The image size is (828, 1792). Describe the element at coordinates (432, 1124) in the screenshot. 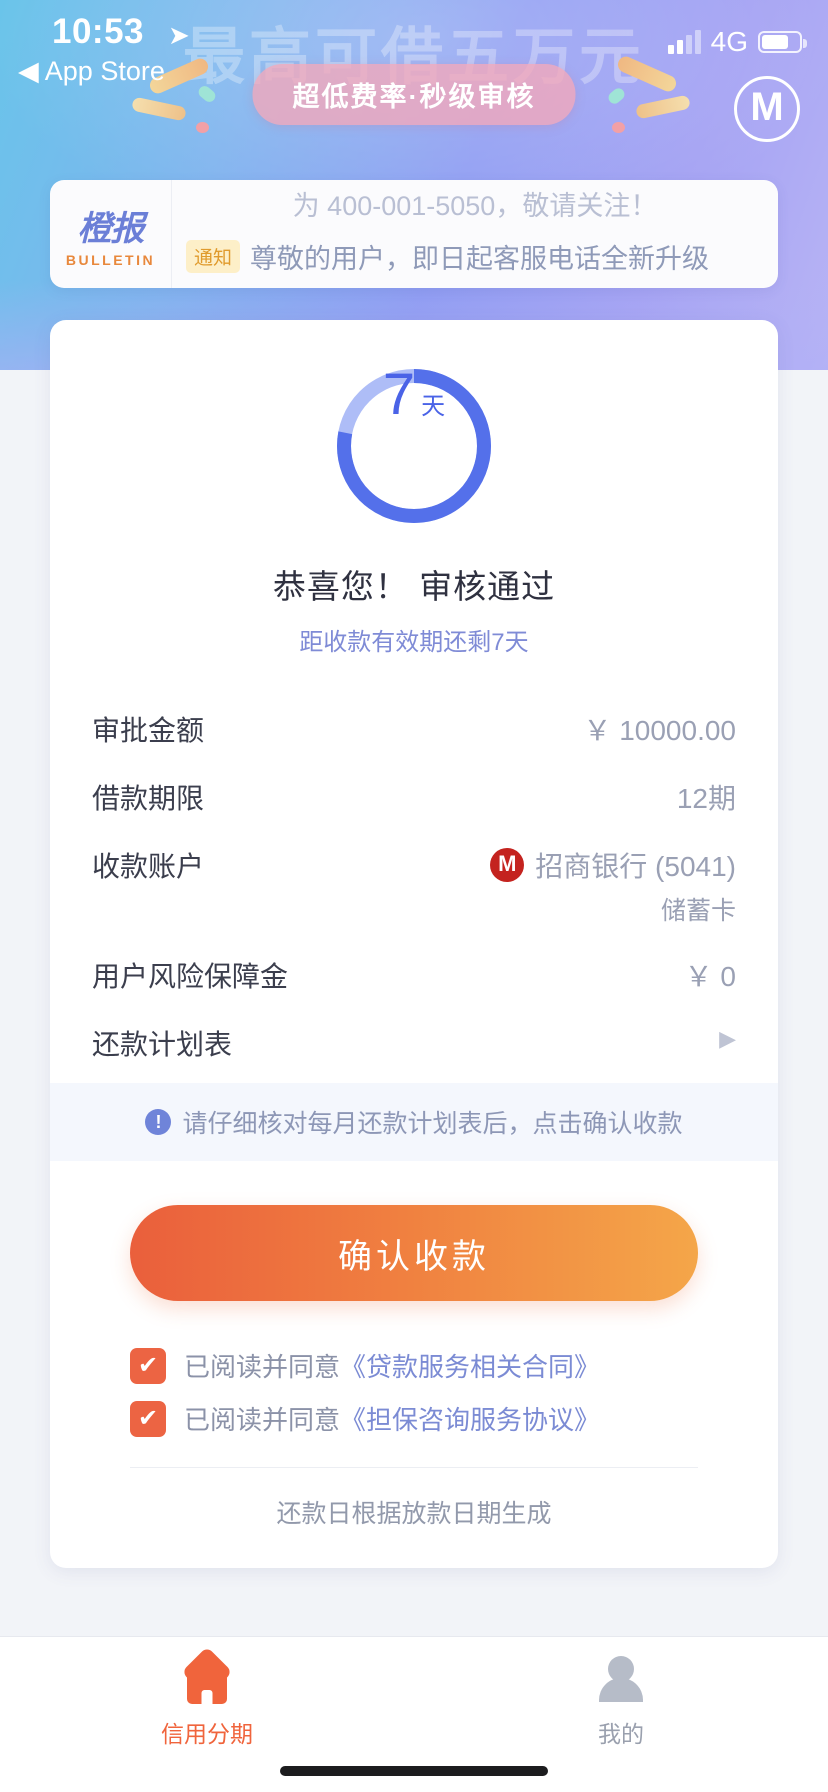

I see `tip-text: 请仔细核对每月还款计划表后，点击确认收款` at that location.